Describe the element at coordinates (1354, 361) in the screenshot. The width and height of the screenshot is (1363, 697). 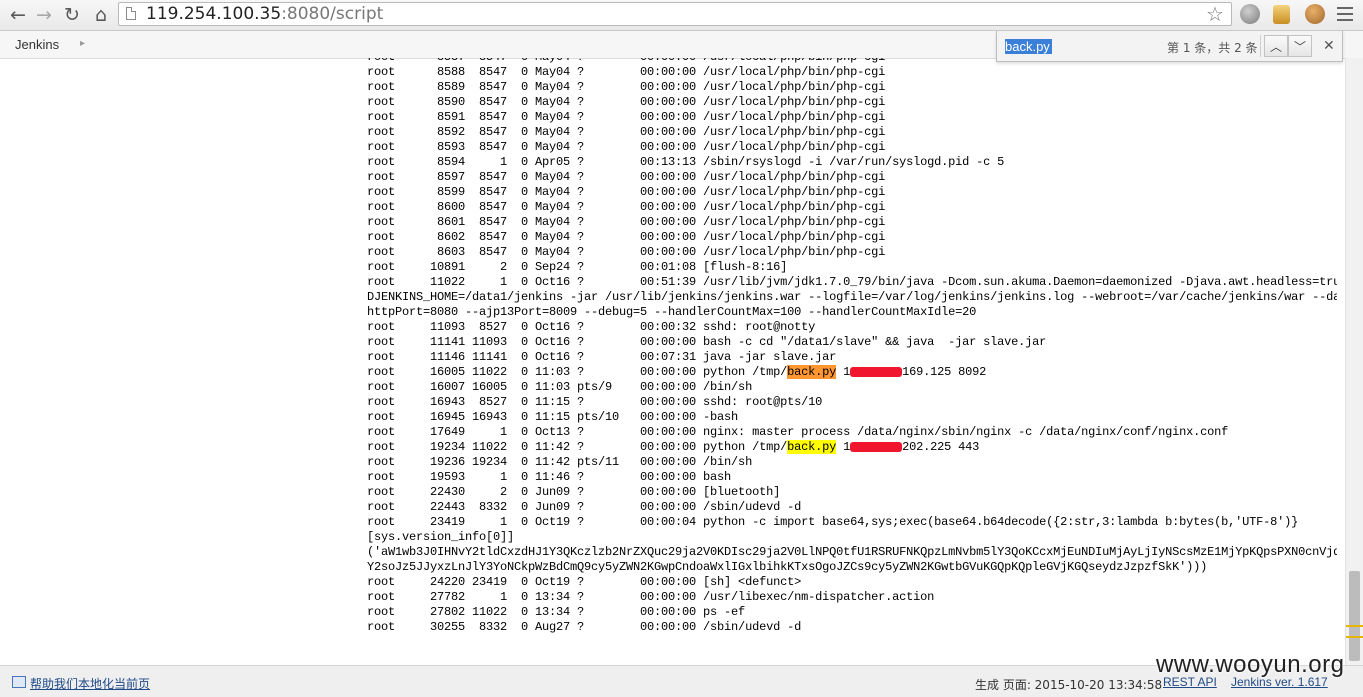
I see `page-scrollbar` at that location.